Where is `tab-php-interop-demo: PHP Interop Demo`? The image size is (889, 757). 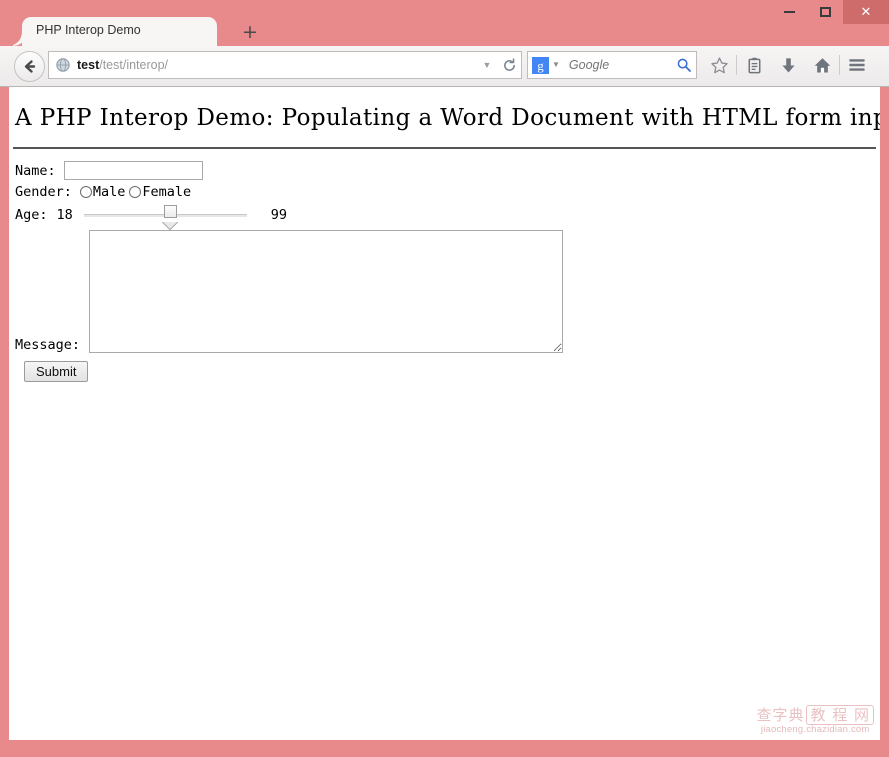
tab-php-interop-demo: PHP Interop Demo is located at coordinates (119, 31).